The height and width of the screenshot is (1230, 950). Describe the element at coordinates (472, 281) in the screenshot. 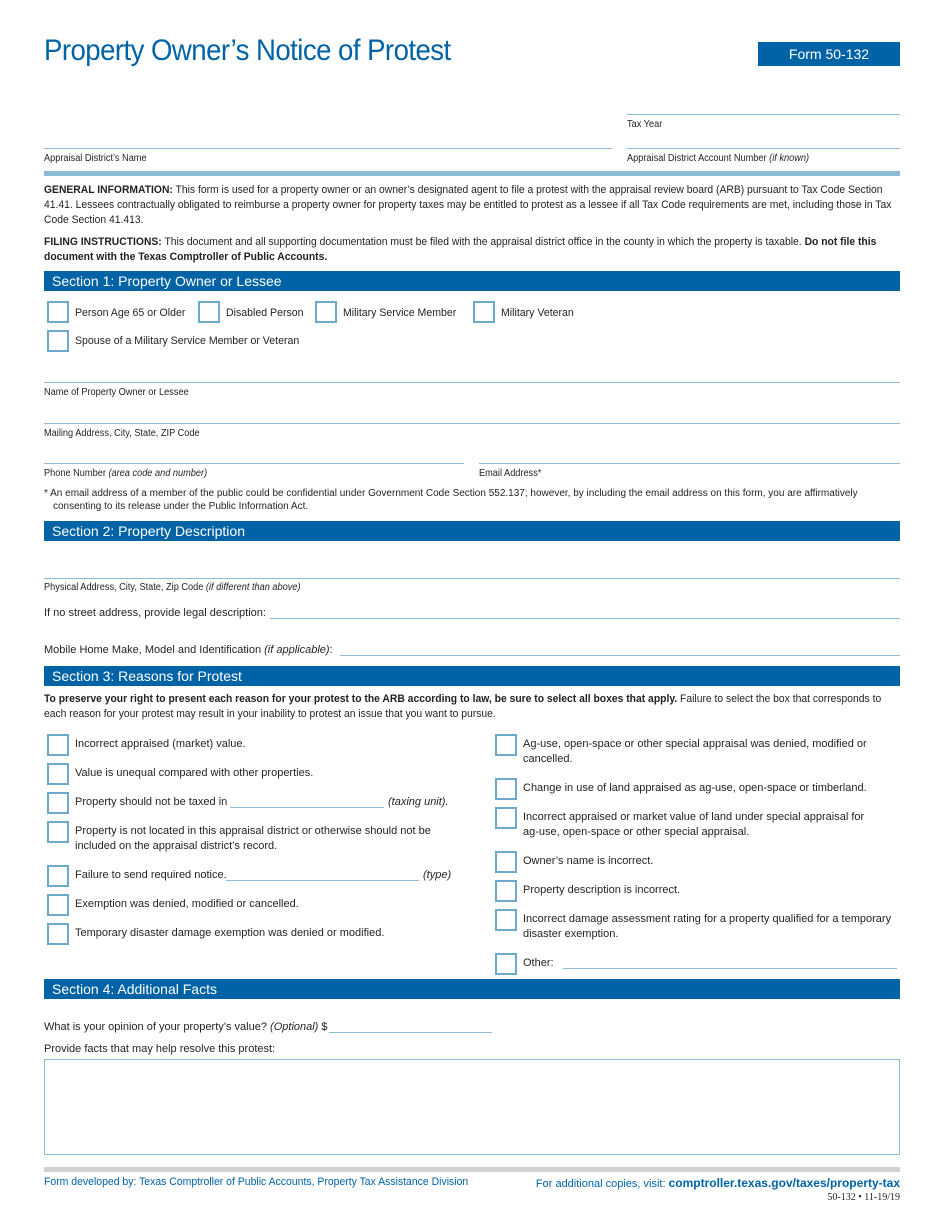

I see `section-1-header: Section 1: Property Owner or Lessee` at that location.